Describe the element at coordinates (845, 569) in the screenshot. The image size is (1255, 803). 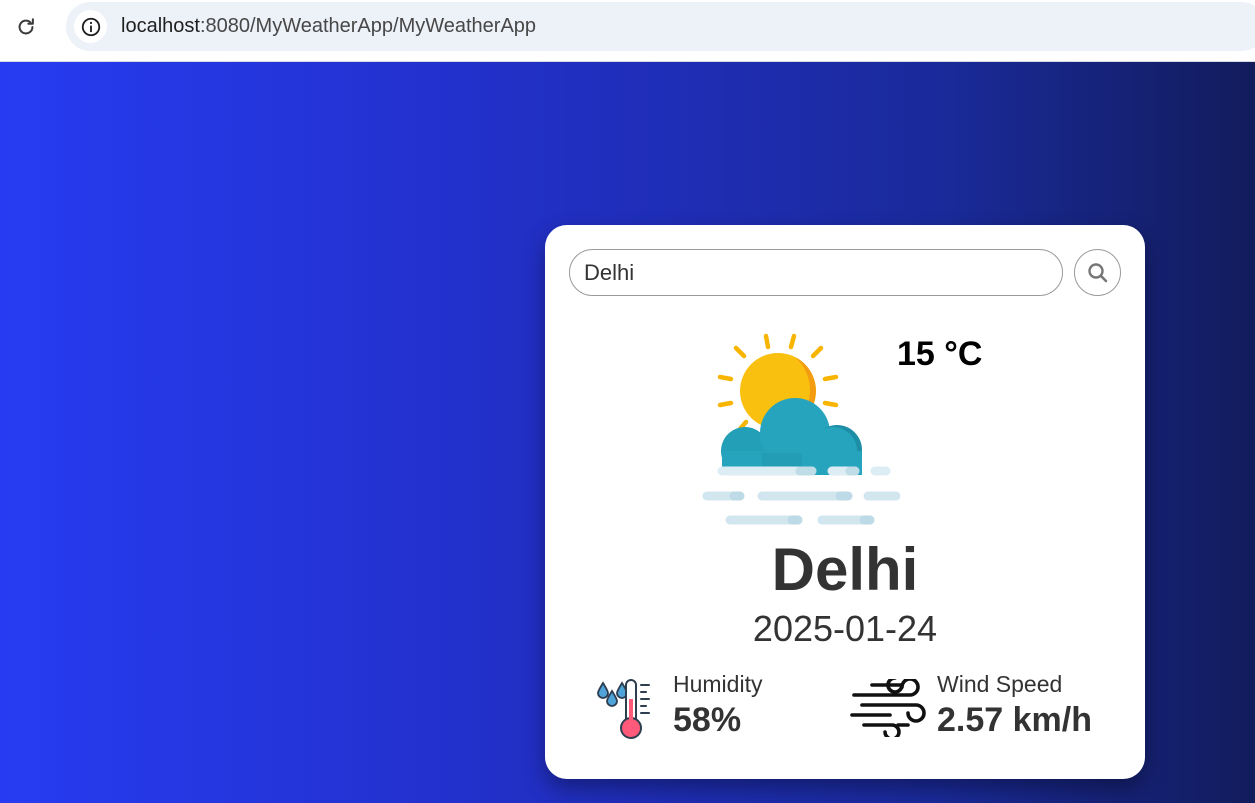
I see `city-name: Delhi` at that location.